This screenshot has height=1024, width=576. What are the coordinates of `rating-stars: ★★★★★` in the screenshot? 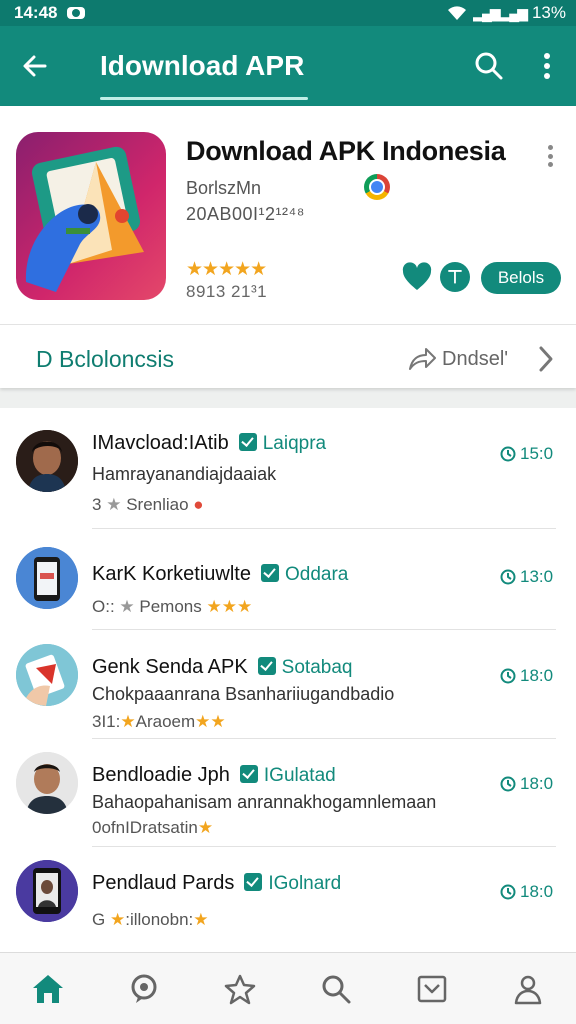 It's located at (226, 269).